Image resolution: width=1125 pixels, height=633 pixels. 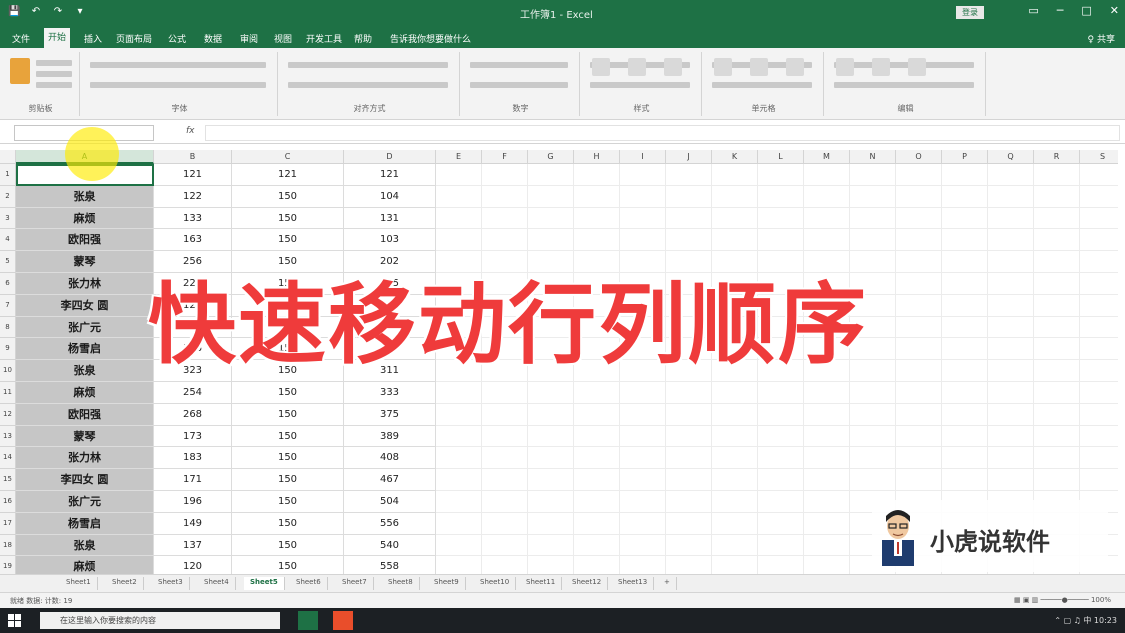 I want to click on name-cell: 欧阳强, so click(x=85, y=240).